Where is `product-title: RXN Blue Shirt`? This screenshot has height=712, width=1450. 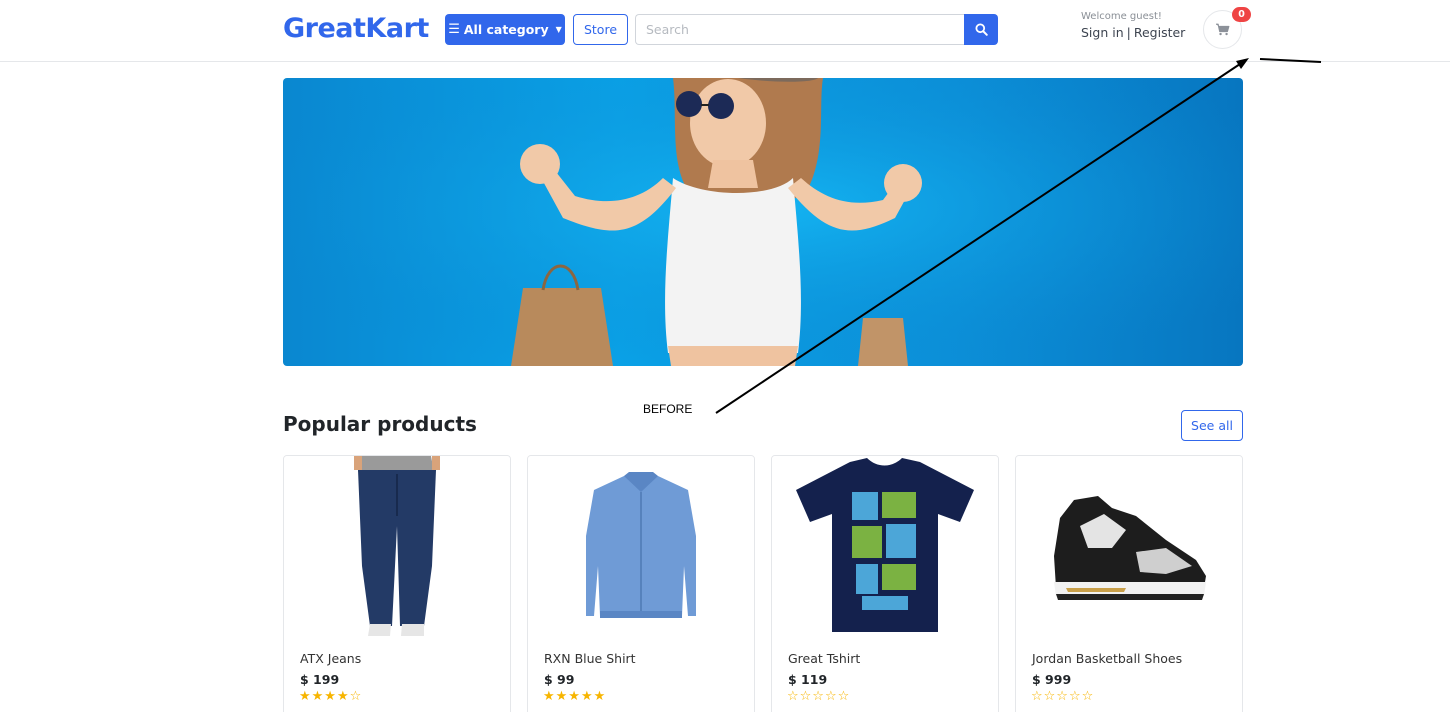 product-title: RXN Blue Shirt is located at coordinates (590, 658).